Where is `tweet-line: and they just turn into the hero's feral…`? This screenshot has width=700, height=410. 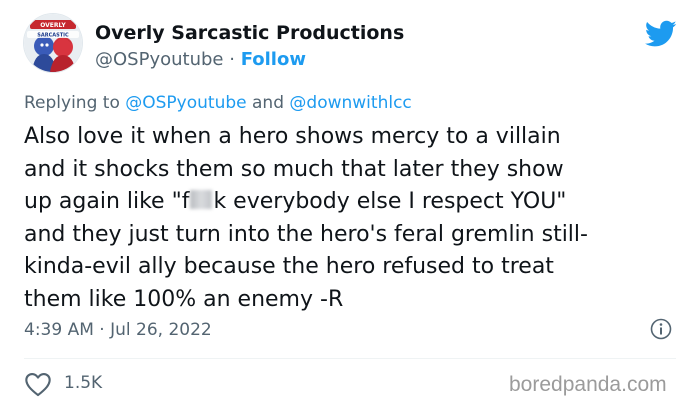
tweet-line: and they just turn into the hero's feral… is located at coordinates (306, 234).